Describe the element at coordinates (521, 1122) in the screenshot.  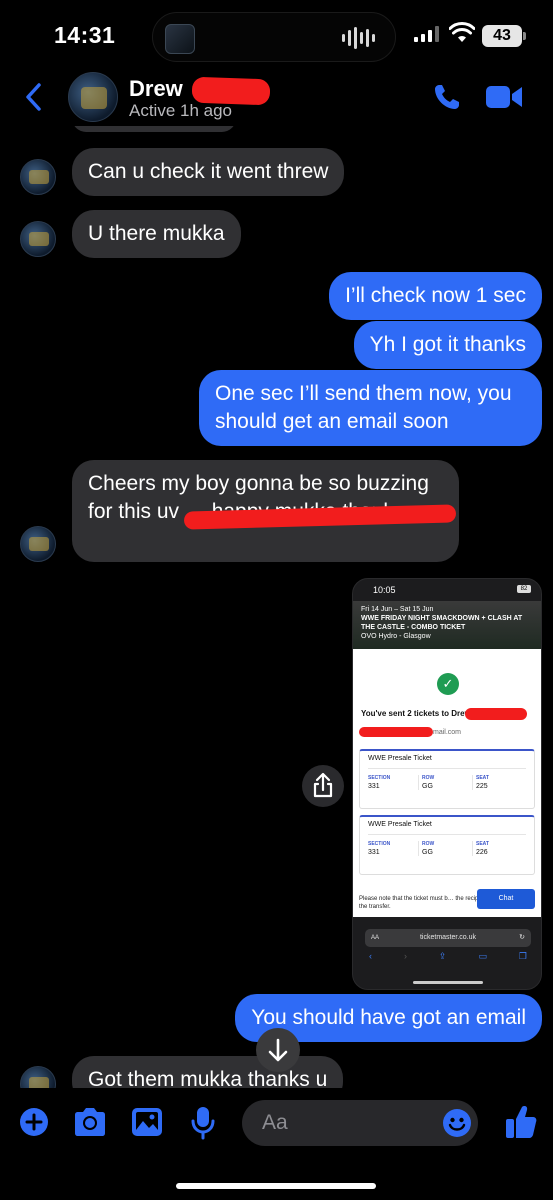
I see `thumbs-up-icon` at that location.